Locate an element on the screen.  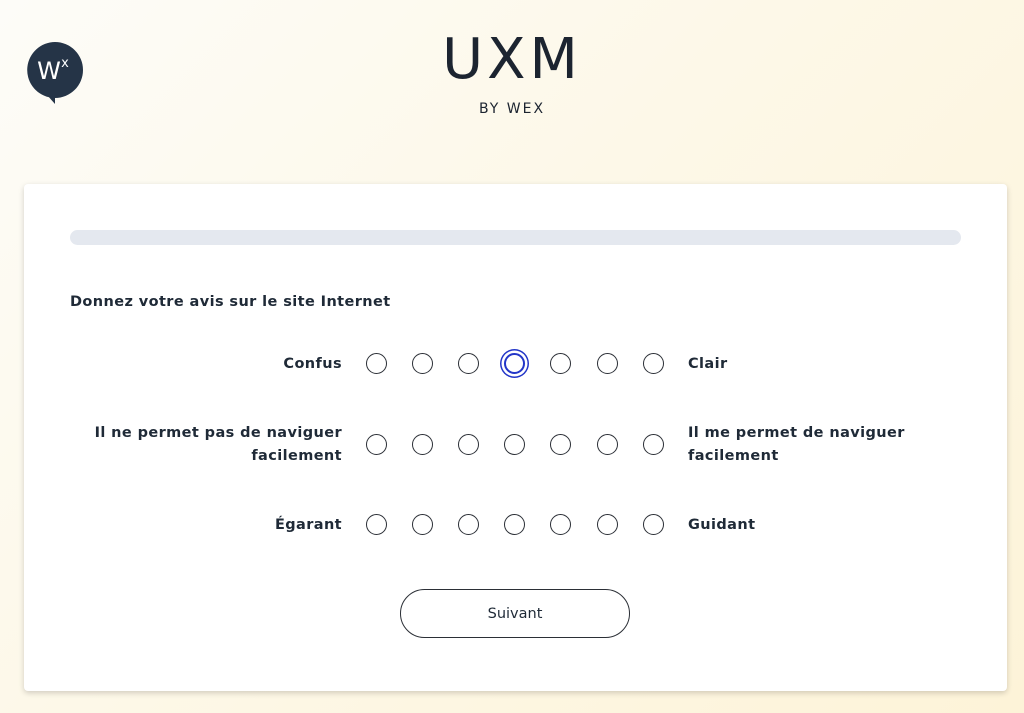
scale-label-right: Il me permet de naviguer facilement is located at coordinates (796, 444).